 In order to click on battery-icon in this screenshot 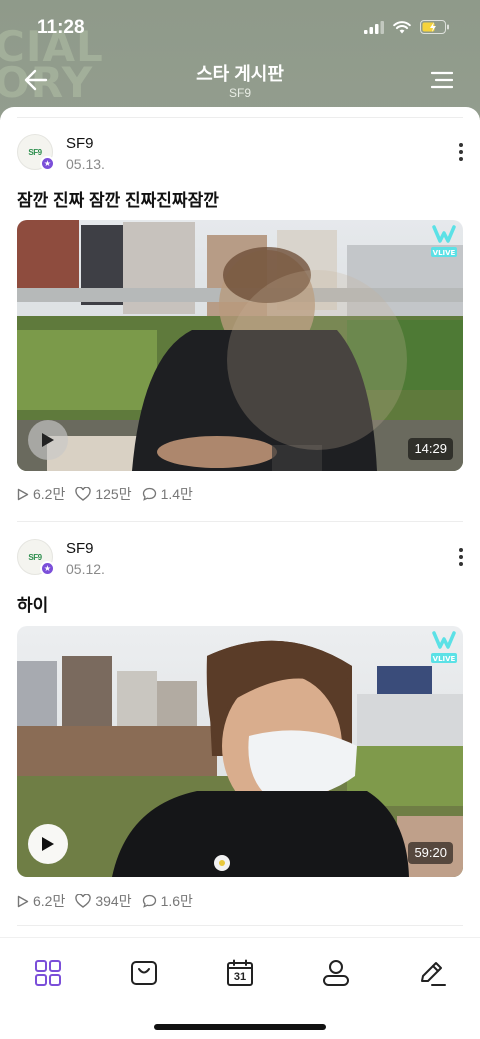, I will do `click(434, 27)`.